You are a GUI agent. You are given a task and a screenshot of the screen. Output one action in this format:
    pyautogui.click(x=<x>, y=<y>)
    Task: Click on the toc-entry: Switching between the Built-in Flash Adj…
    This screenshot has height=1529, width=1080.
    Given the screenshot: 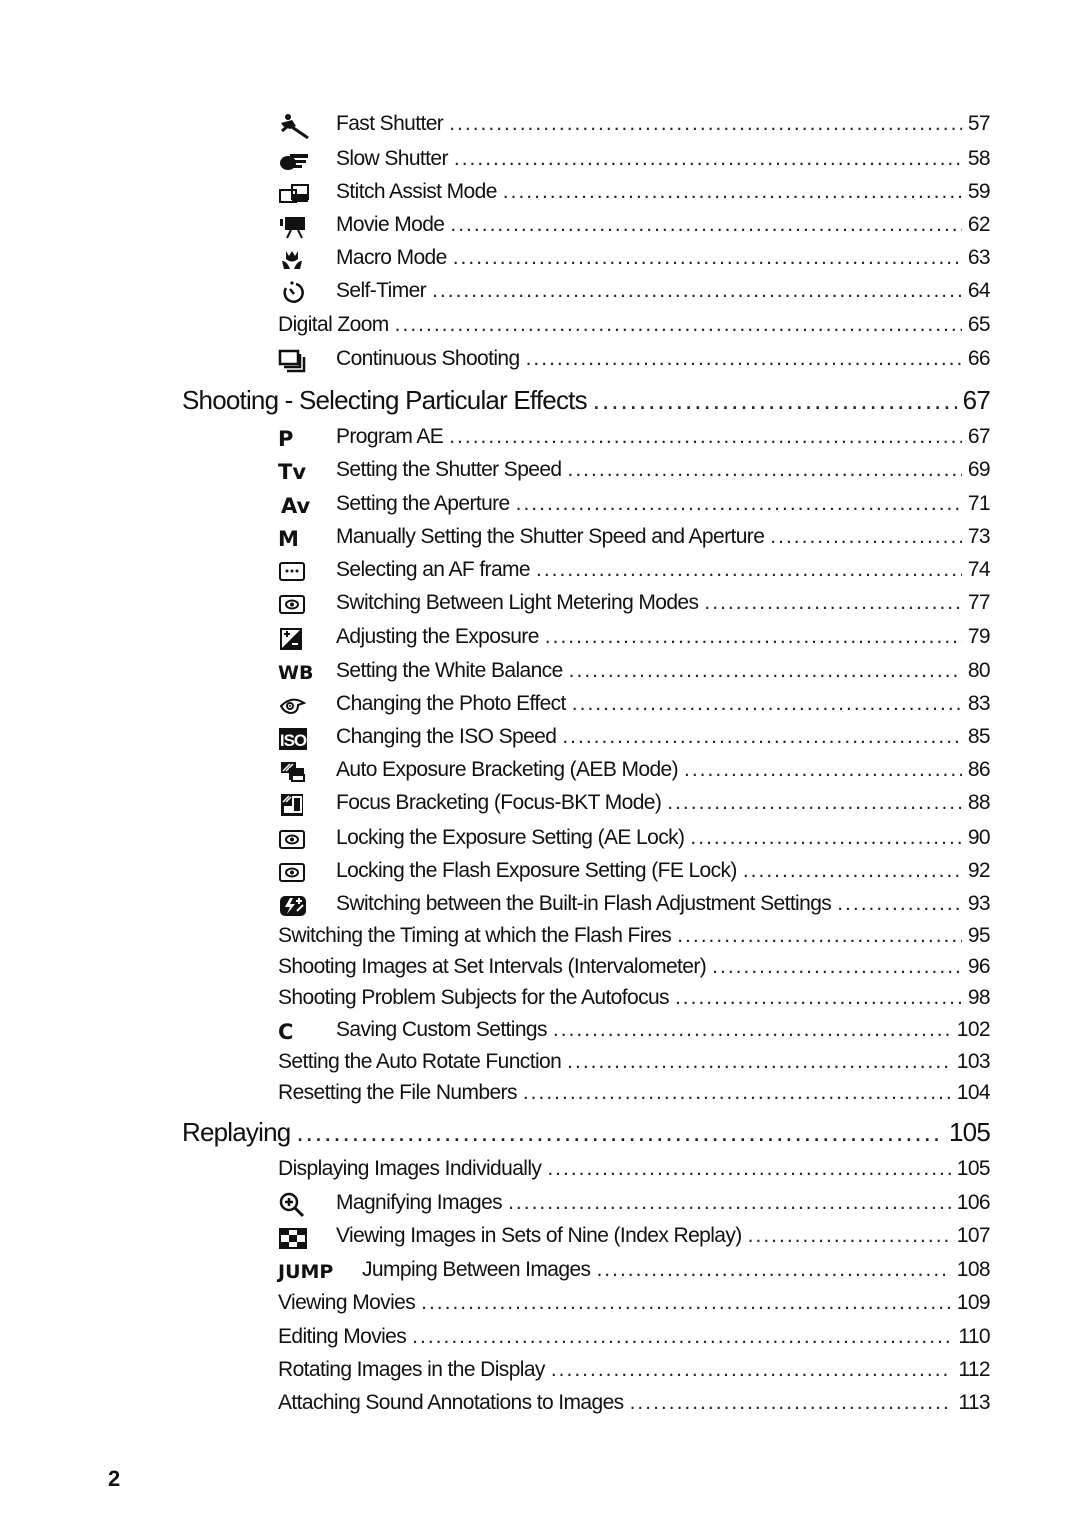 What is the action you would take?
    pyautogui.click(x=663, y=904)
    